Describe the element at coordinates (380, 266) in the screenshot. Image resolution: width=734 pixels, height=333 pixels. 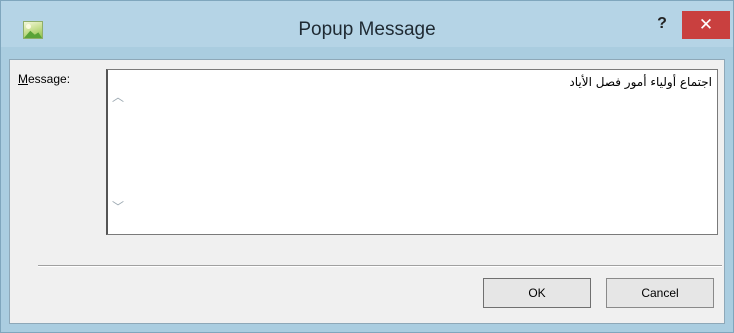
I see `divider` at that location.